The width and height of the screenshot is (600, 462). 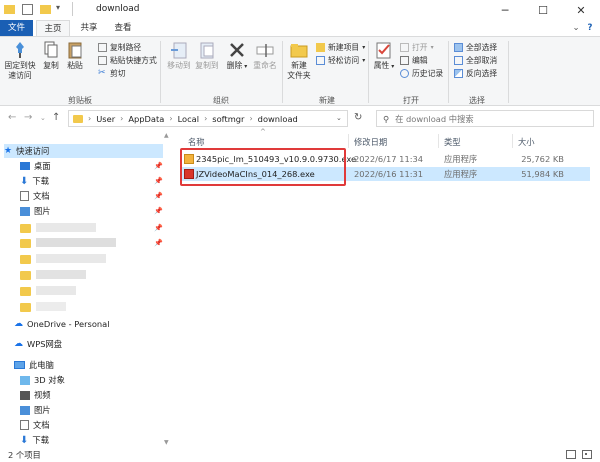 I want to click on sidebar-item-pc-pictures: 图片, so click(x=35, y=410).